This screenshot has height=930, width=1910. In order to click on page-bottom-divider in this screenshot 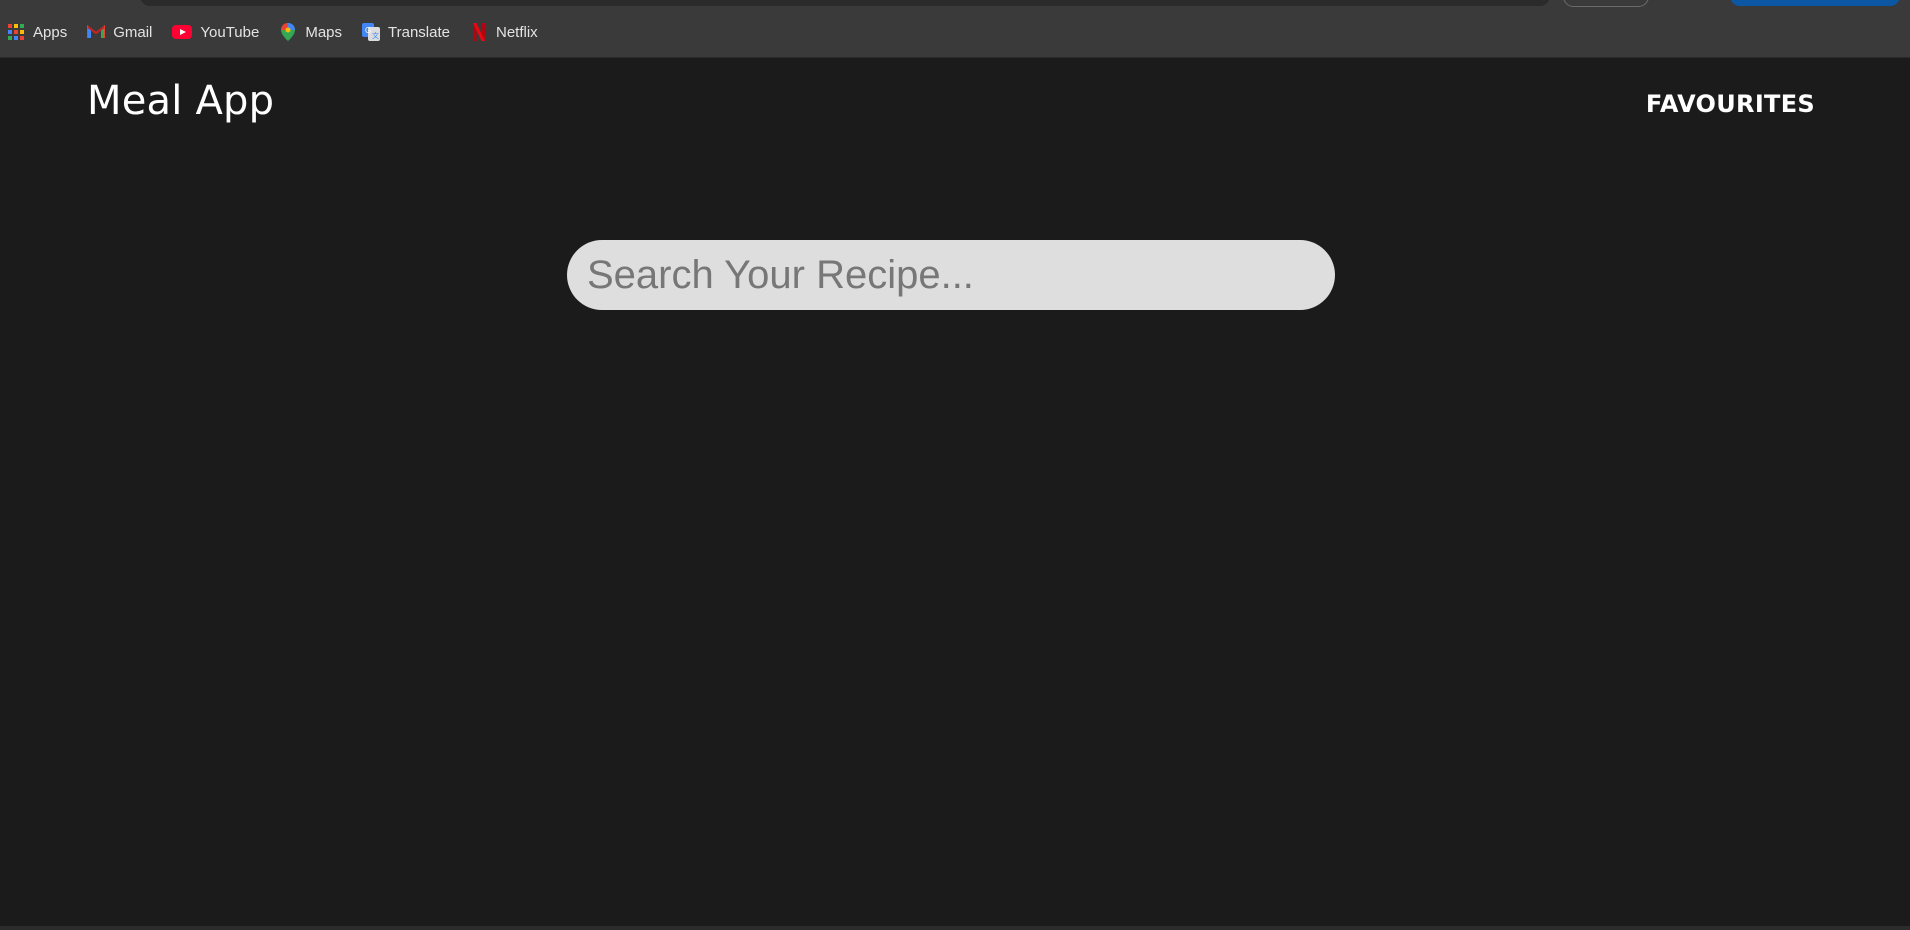, I will do `click(955, 928)`.